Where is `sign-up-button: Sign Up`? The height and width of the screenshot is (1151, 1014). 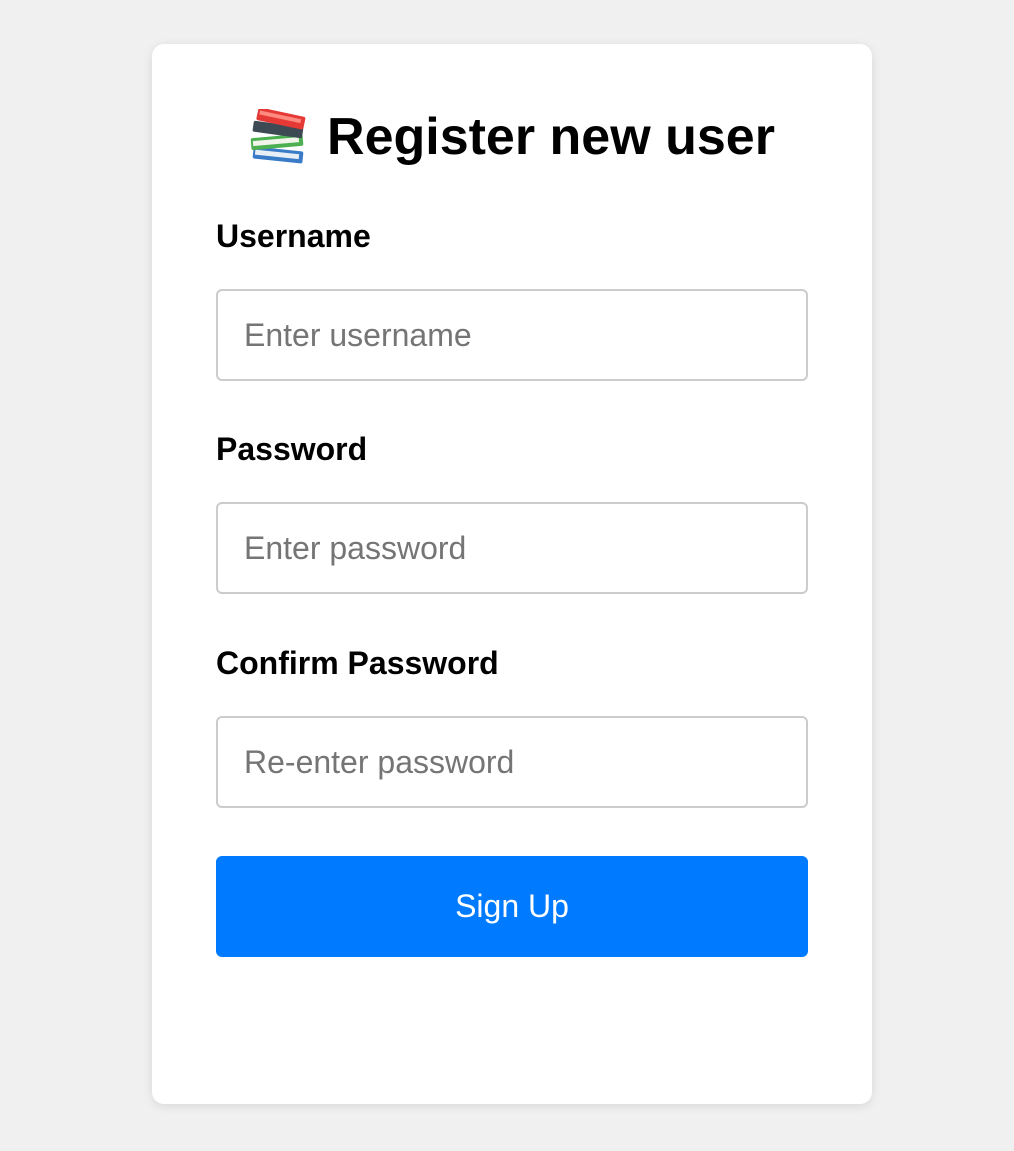 sign-up-button: Sign Up is located at coordinates (512, 906).